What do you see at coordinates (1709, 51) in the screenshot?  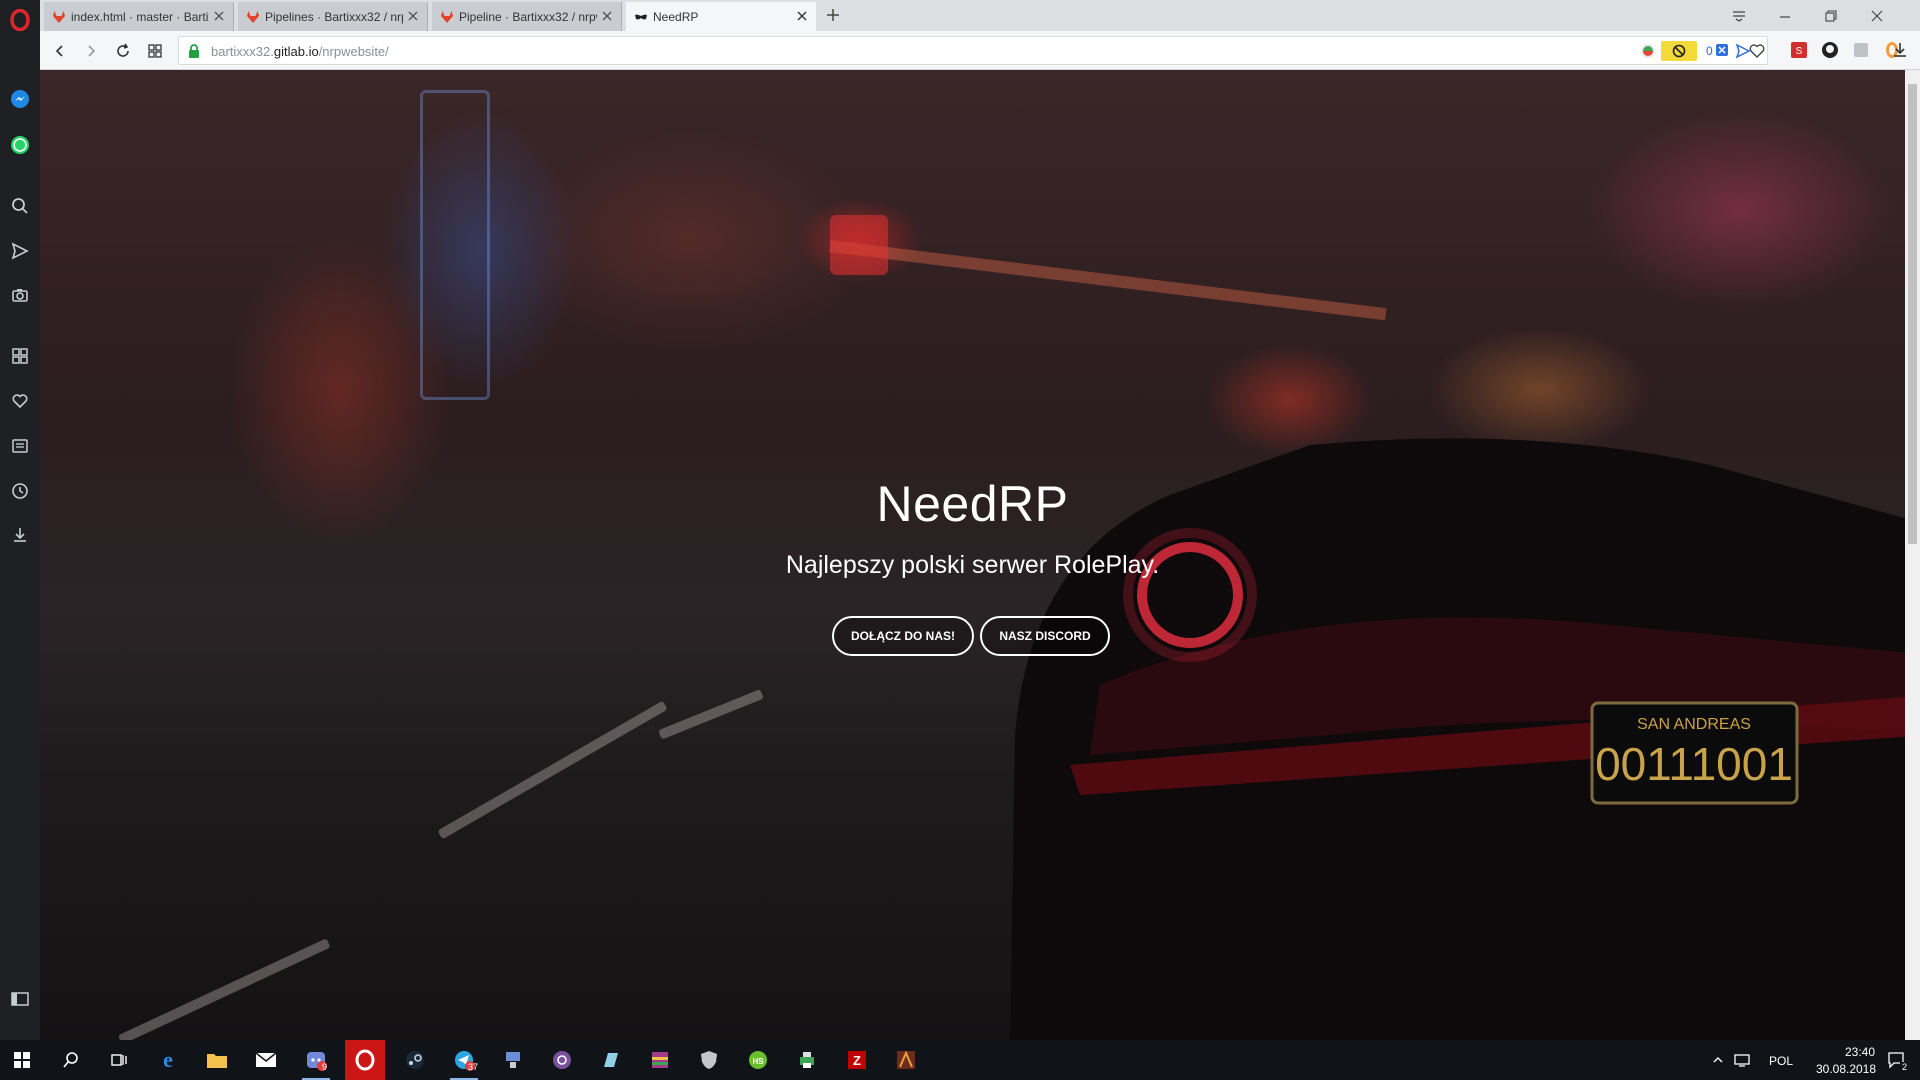 I see `adblock-count: 0` at bounding box center [1709, 51].